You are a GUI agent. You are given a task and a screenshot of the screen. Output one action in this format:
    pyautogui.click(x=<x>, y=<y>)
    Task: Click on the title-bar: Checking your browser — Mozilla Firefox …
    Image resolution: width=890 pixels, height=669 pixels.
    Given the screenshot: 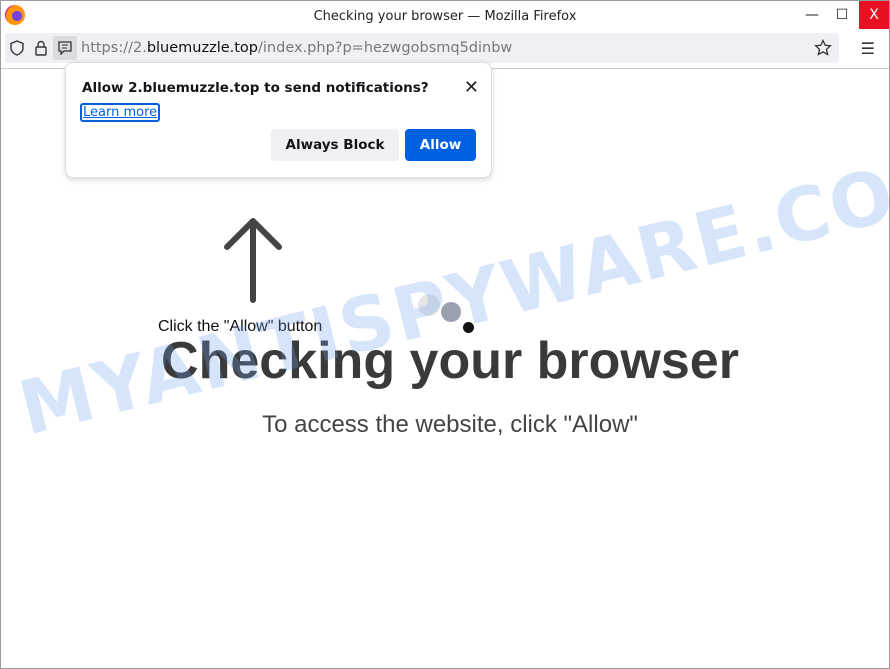 What is the action you would take?
    pyautogui.click(x=445, y=16)
    